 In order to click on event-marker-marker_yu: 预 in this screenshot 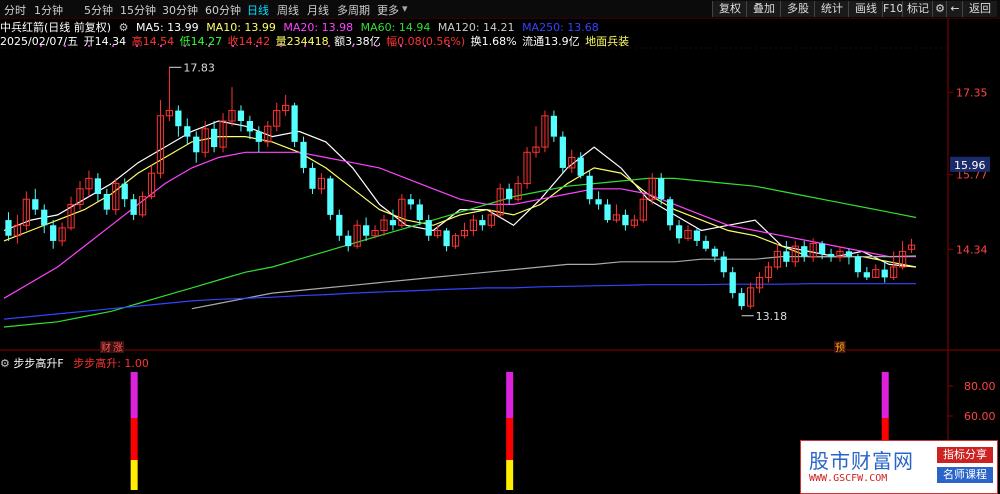, I will do `click(840, 348)`.